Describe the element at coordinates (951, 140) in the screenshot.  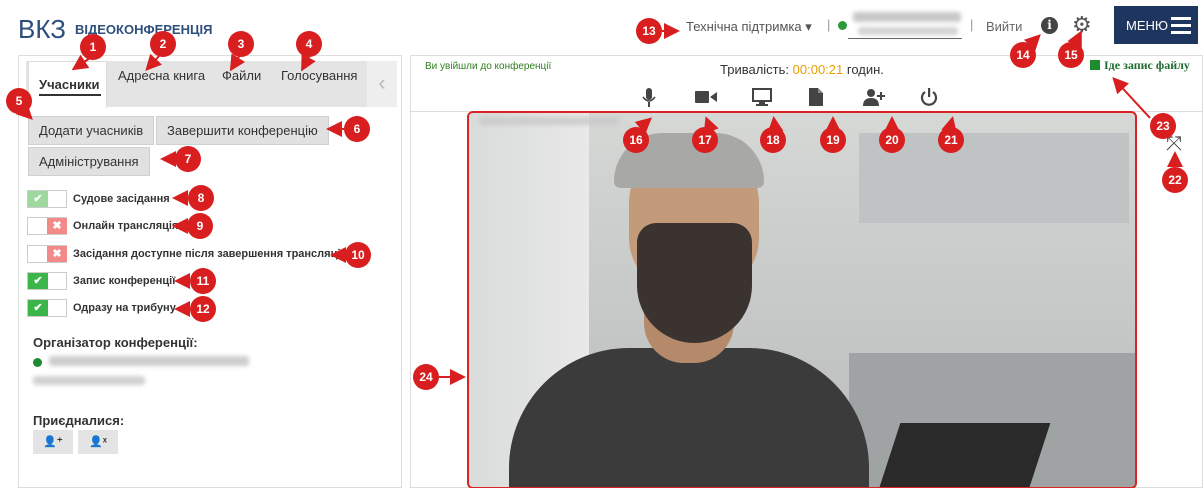
I see `callout-badge: 21` at that location.